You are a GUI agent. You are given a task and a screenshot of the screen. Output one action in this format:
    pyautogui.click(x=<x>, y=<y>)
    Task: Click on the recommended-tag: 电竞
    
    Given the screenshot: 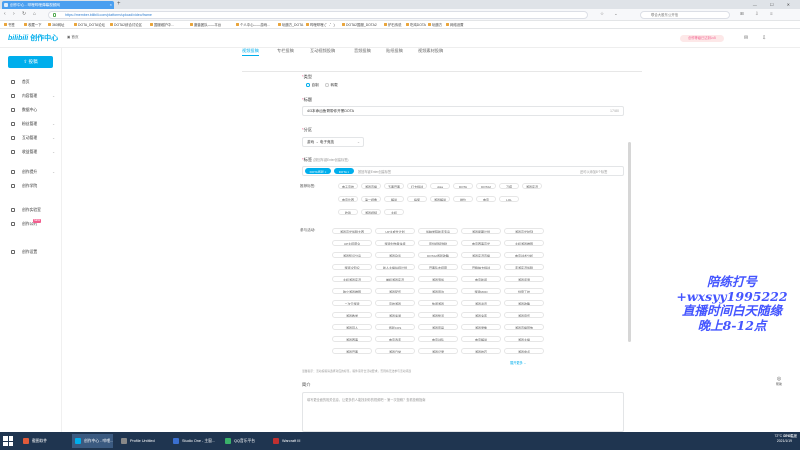 What is the action you would take?
    pyautogui.click(x=486, y=199)
    